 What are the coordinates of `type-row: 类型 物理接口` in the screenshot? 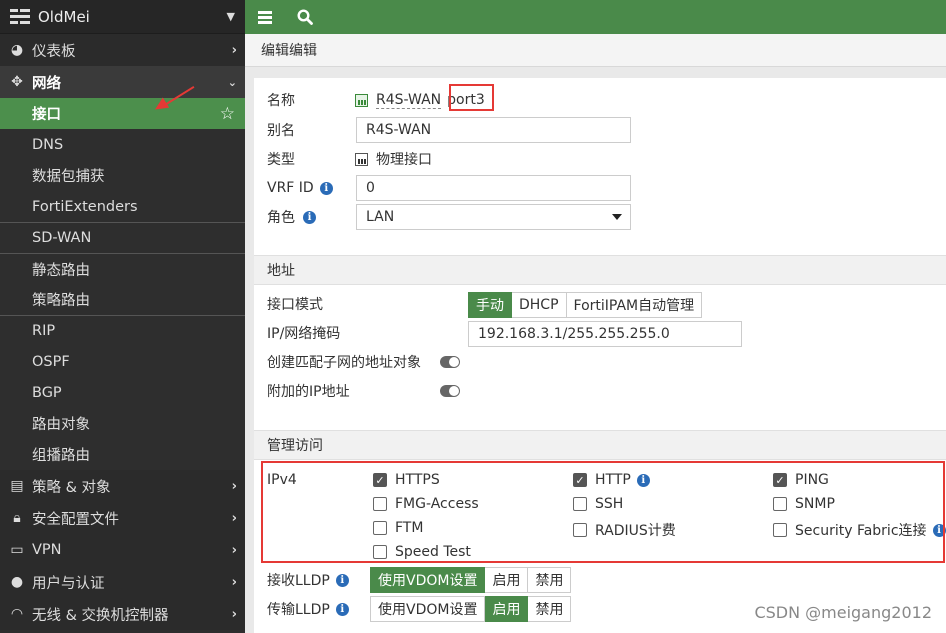 It's located at (349, 159).